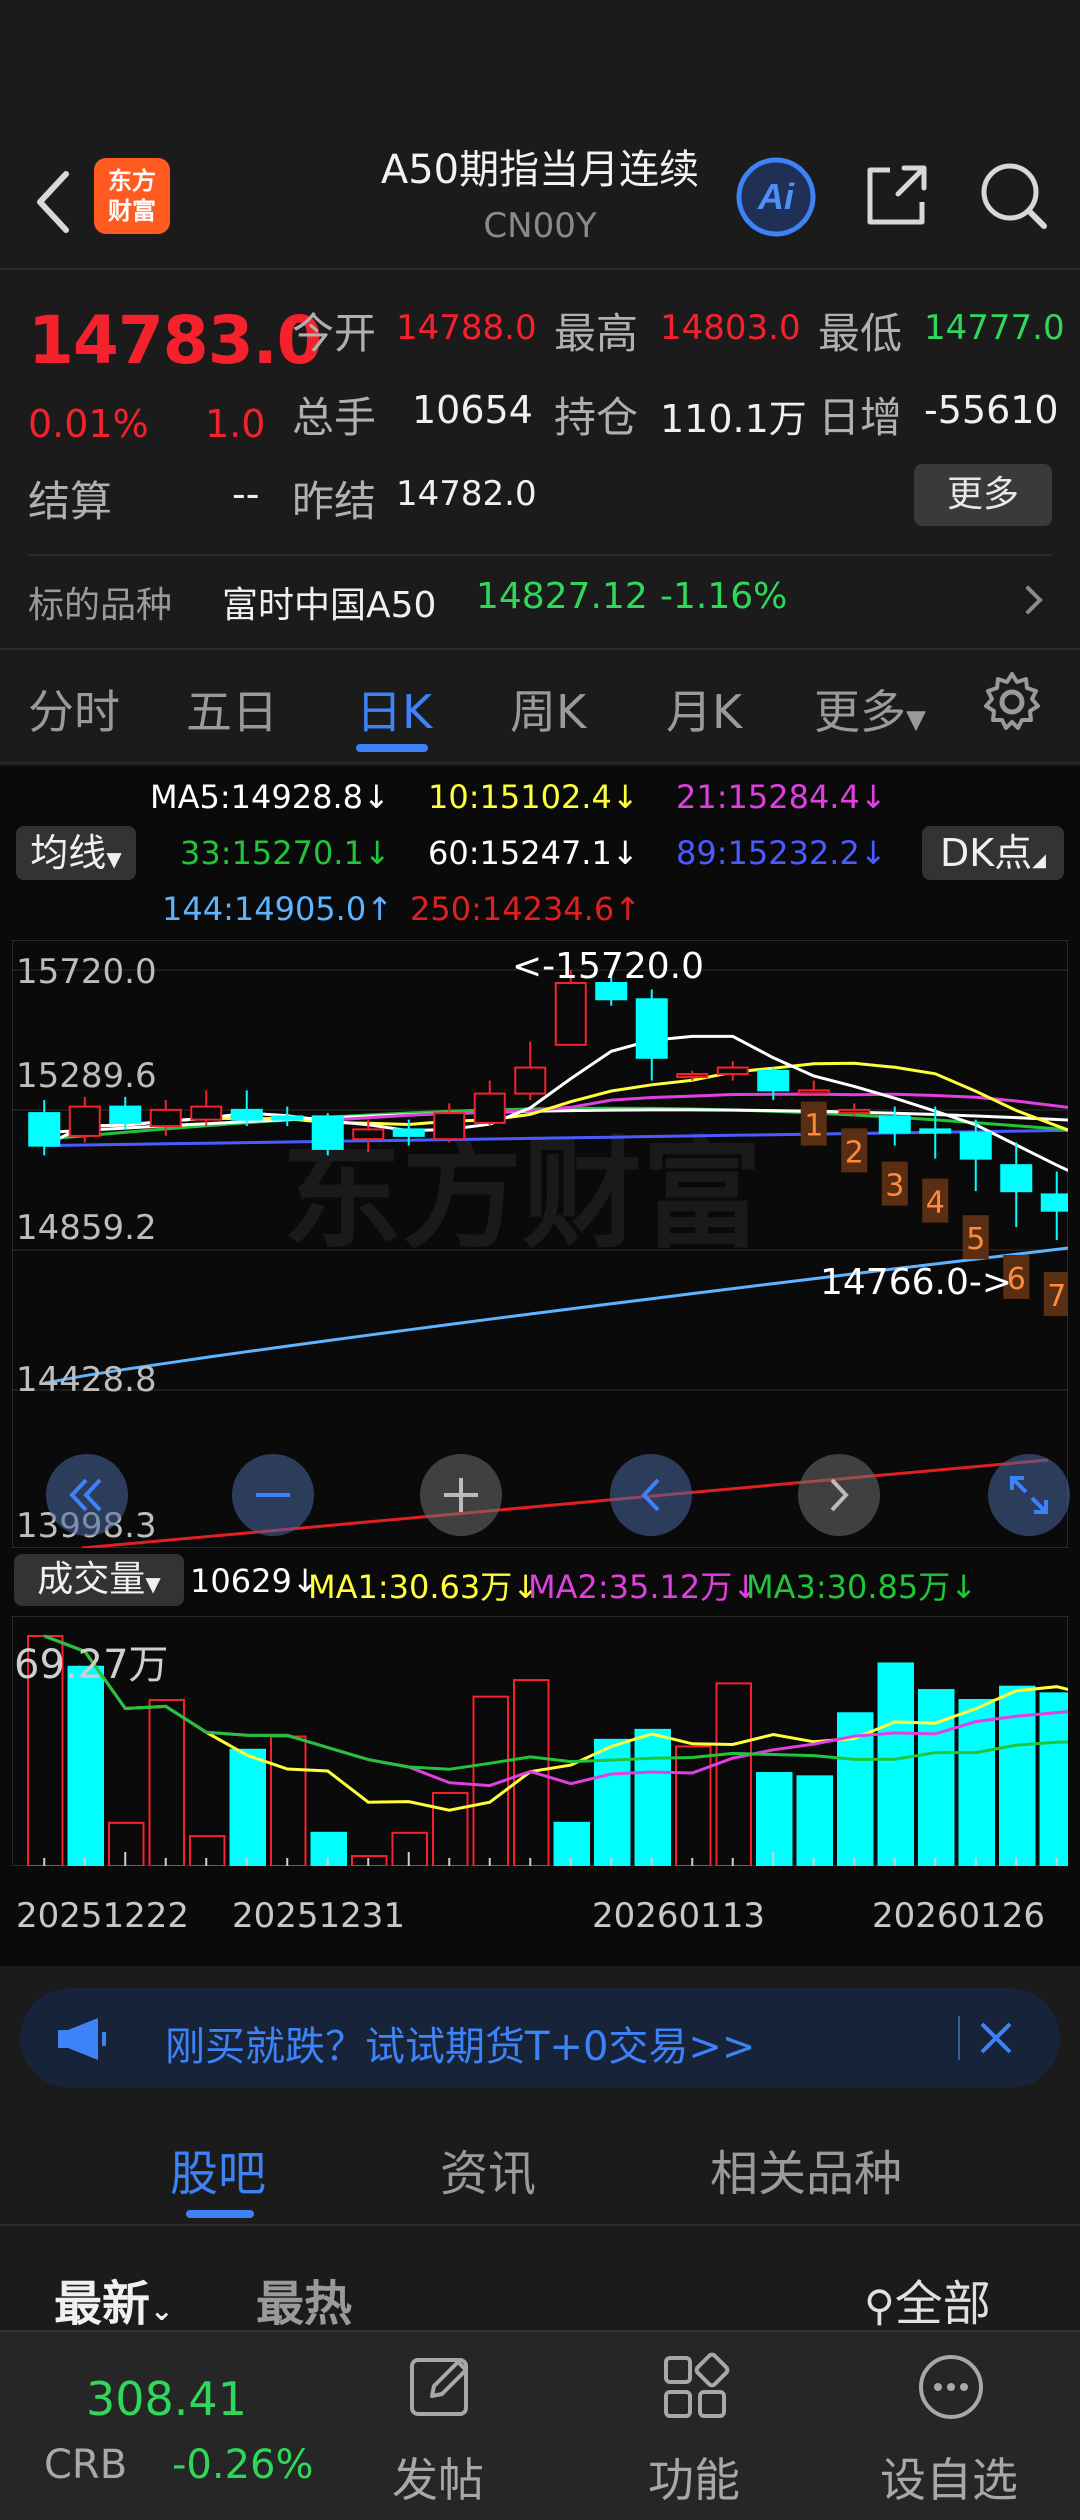  I want to click on tab-more: 更多▼, so click(870, 709).